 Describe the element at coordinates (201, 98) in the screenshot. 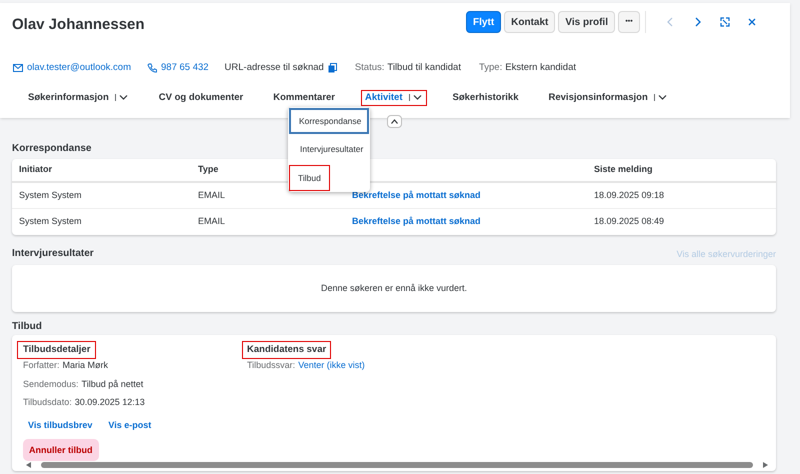

I see `tab: CV og dokumenter` at that location.